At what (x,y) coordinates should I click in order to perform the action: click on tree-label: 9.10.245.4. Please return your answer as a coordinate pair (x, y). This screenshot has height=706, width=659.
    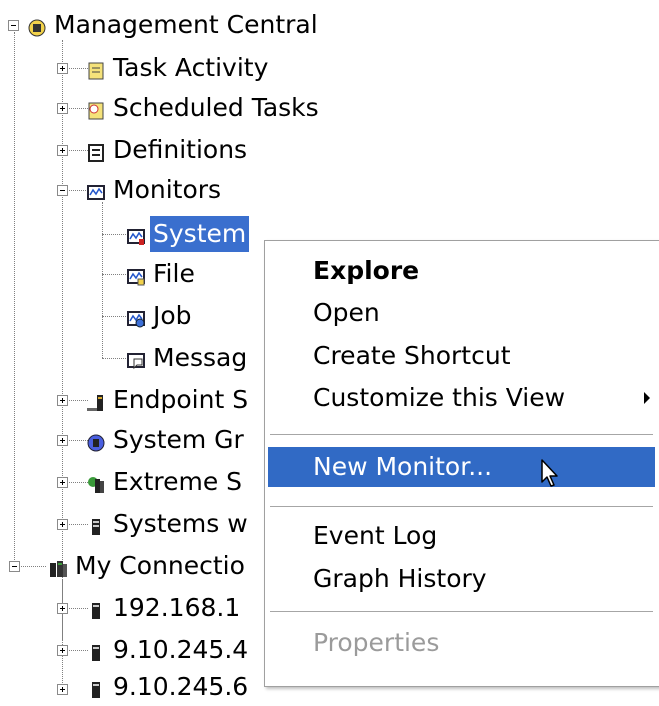
    Looking at the image, I should click on (181, 649).